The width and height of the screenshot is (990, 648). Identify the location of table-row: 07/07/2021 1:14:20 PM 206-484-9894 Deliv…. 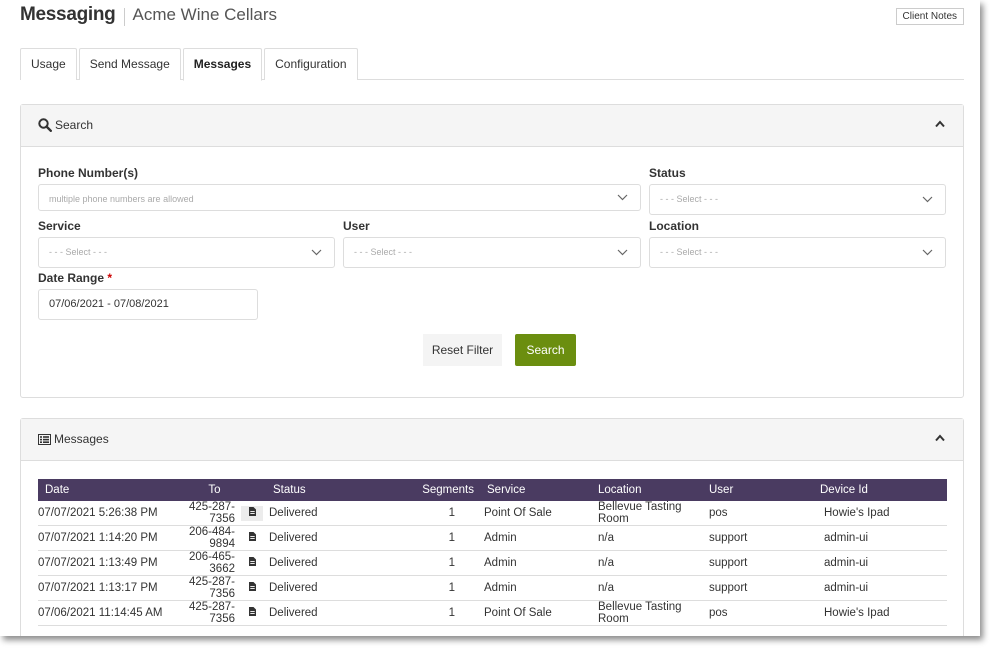
(492, 538).